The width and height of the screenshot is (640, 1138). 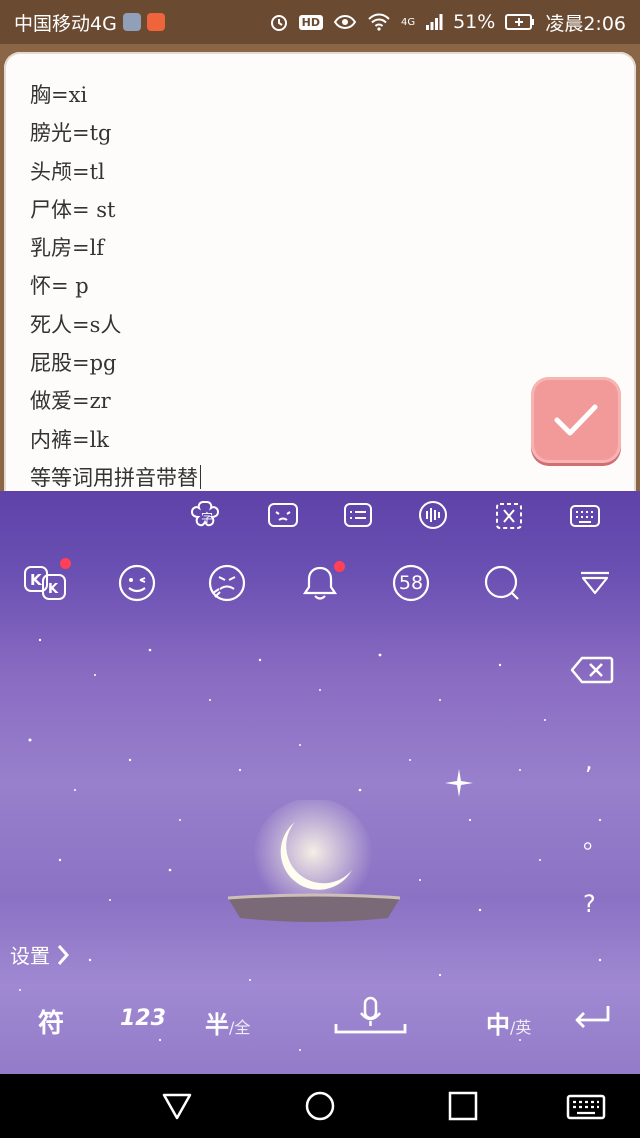 I want to click on microphone-icon, so click(x=370, y=1015).